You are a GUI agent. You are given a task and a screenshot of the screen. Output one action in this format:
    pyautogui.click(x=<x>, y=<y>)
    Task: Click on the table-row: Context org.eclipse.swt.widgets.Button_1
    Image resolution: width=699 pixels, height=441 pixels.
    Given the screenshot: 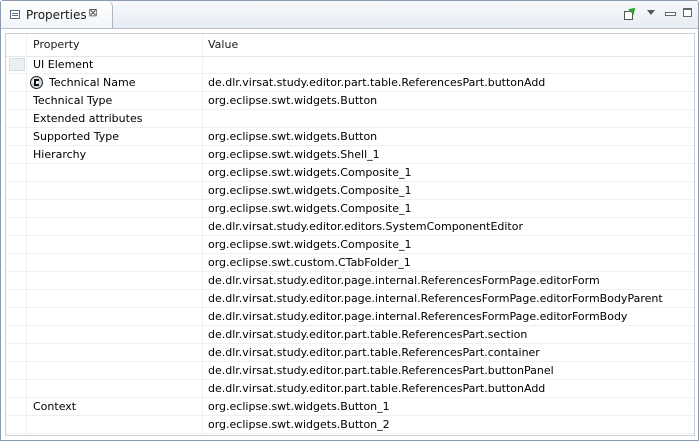 What is the action you would take?
    pyautogui.click(x=350, y=407)
    